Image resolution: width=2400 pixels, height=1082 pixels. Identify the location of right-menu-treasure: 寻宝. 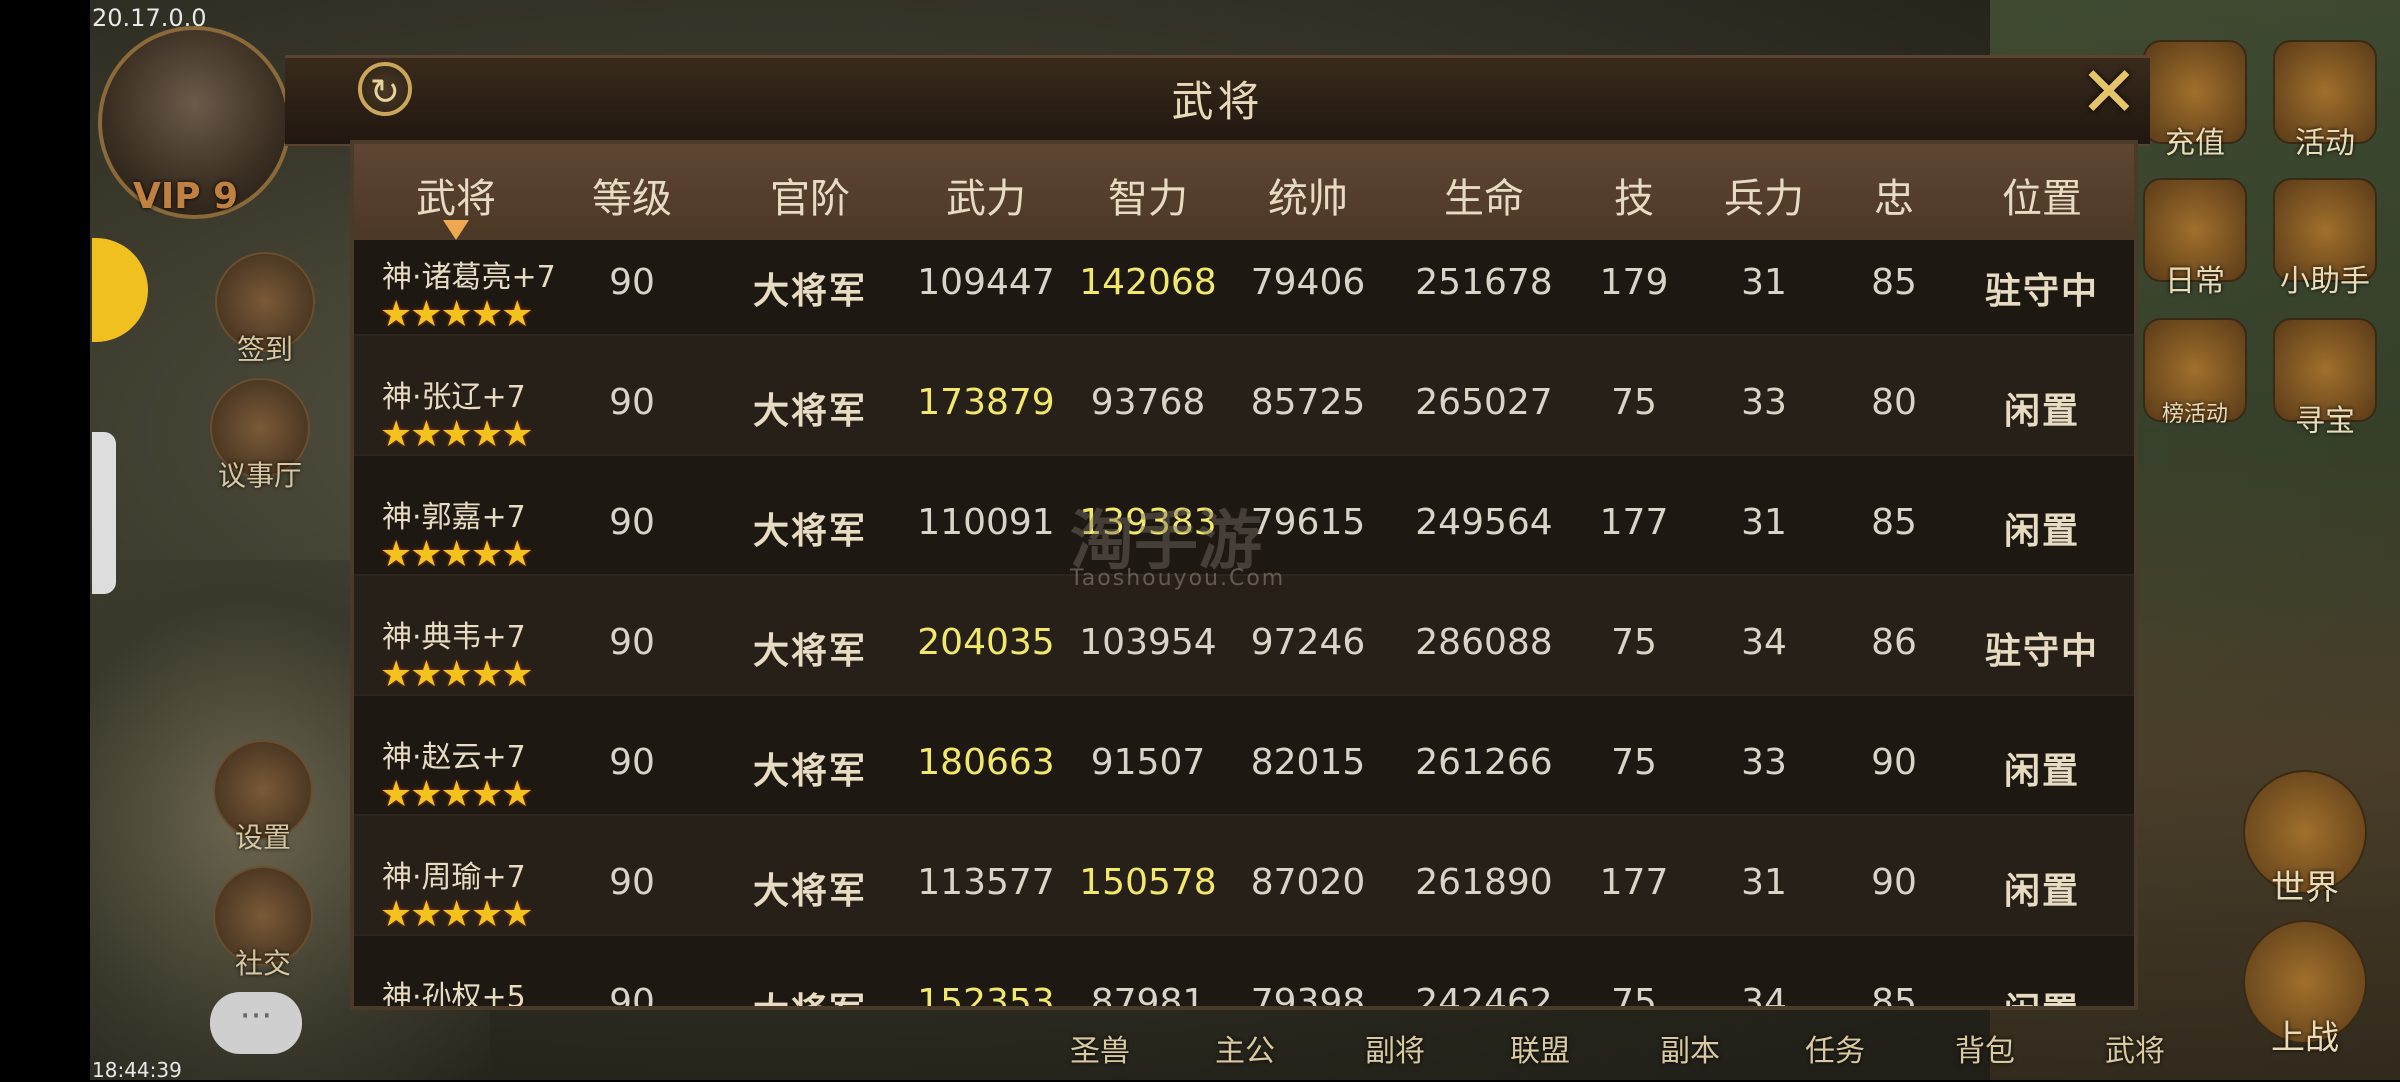
(2325, 379).